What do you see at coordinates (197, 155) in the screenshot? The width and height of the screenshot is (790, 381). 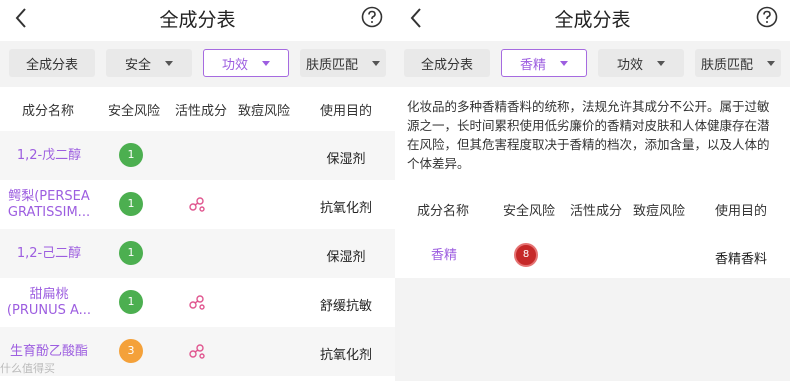 I see `table-row: 1,2-戊二醇 1 保湿剂` at bounding box center [197, 155].